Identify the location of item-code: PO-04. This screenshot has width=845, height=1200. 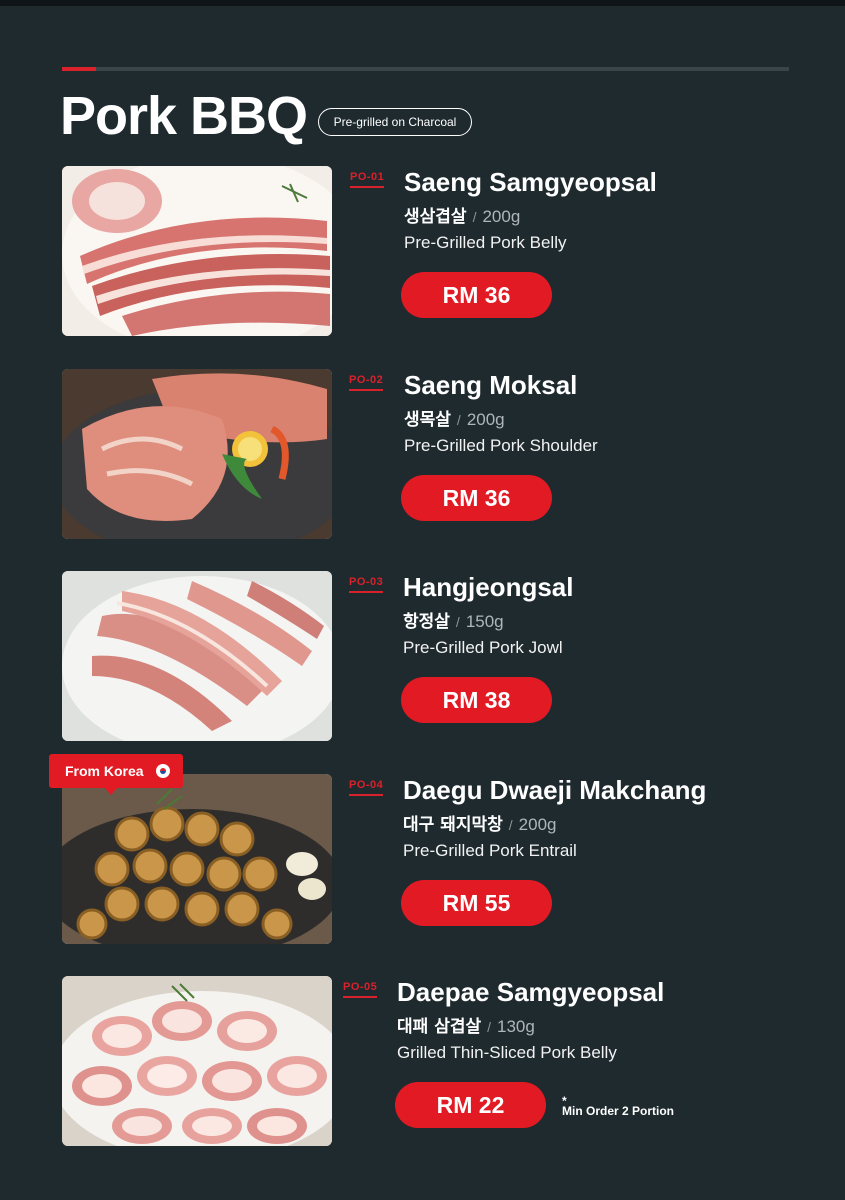
(366, 787).